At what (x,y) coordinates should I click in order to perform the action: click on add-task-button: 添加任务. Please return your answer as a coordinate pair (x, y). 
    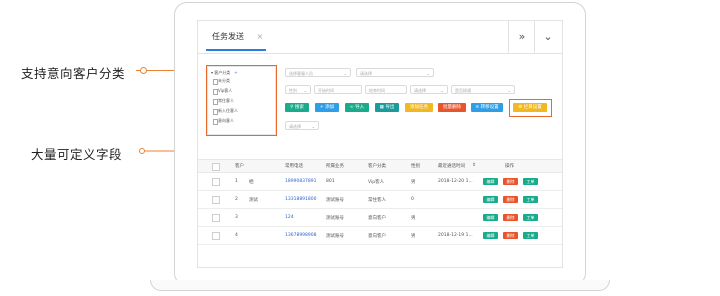
    Looking at the image, I should click on (419, 107).